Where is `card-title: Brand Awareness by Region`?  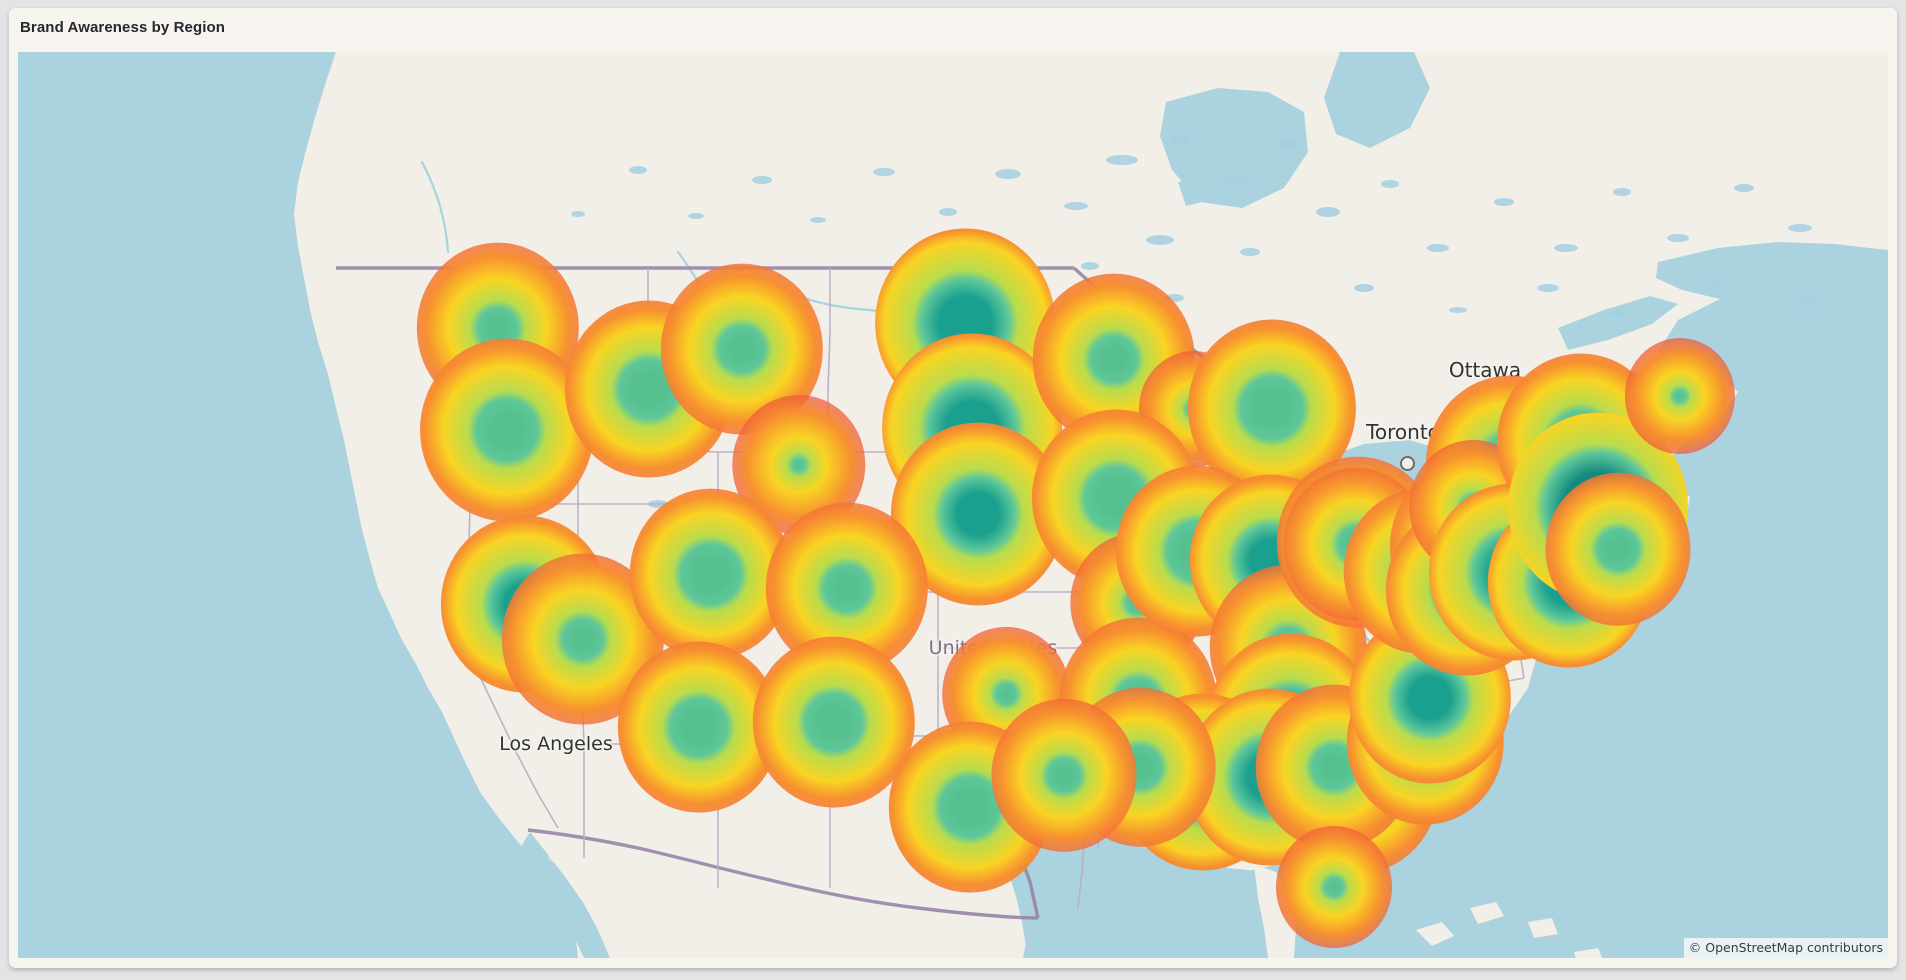 card-title: Brand Awareness by Region is located at coordinates (953, 28).